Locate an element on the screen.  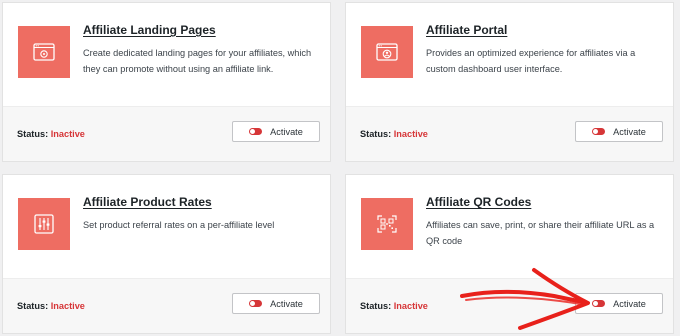
annotation-arrow-icon is located at coordinates (525, 299).